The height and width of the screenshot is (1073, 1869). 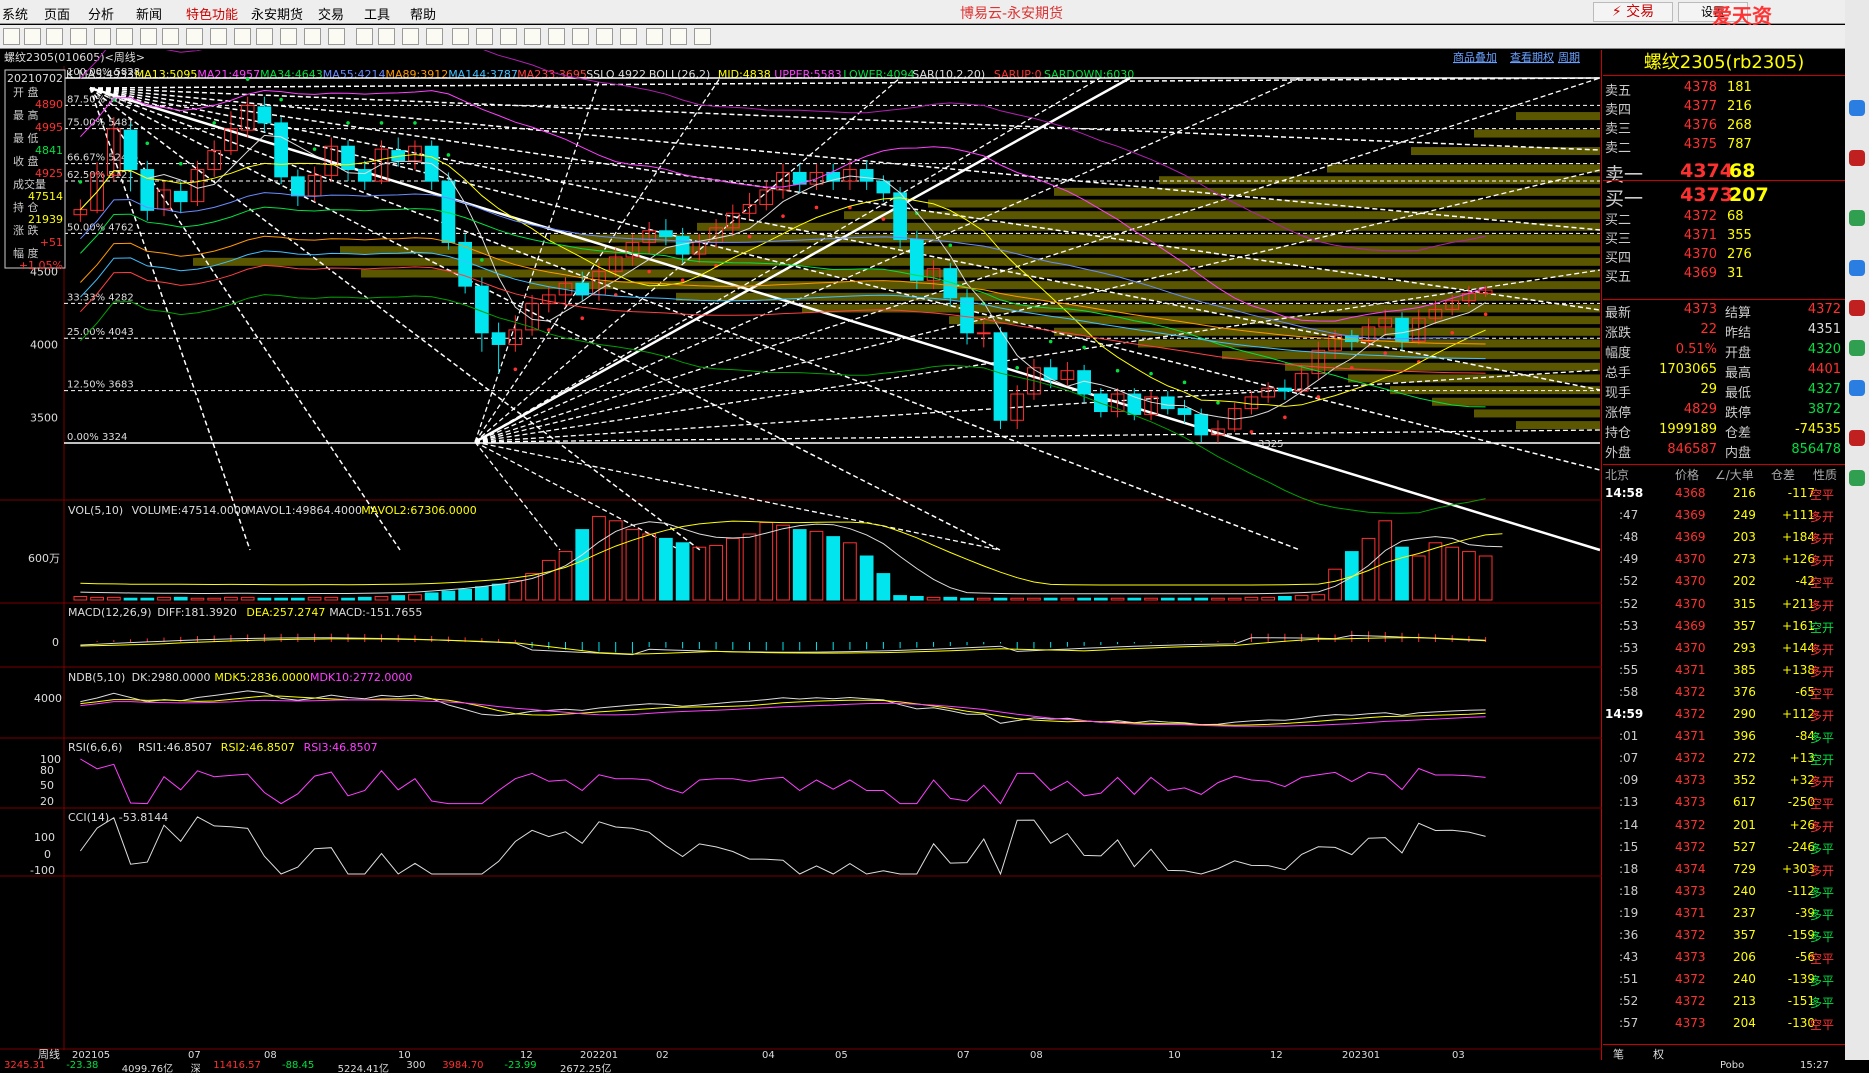 I want to click on tick-price: 4373, so click(x=1690, y=802).